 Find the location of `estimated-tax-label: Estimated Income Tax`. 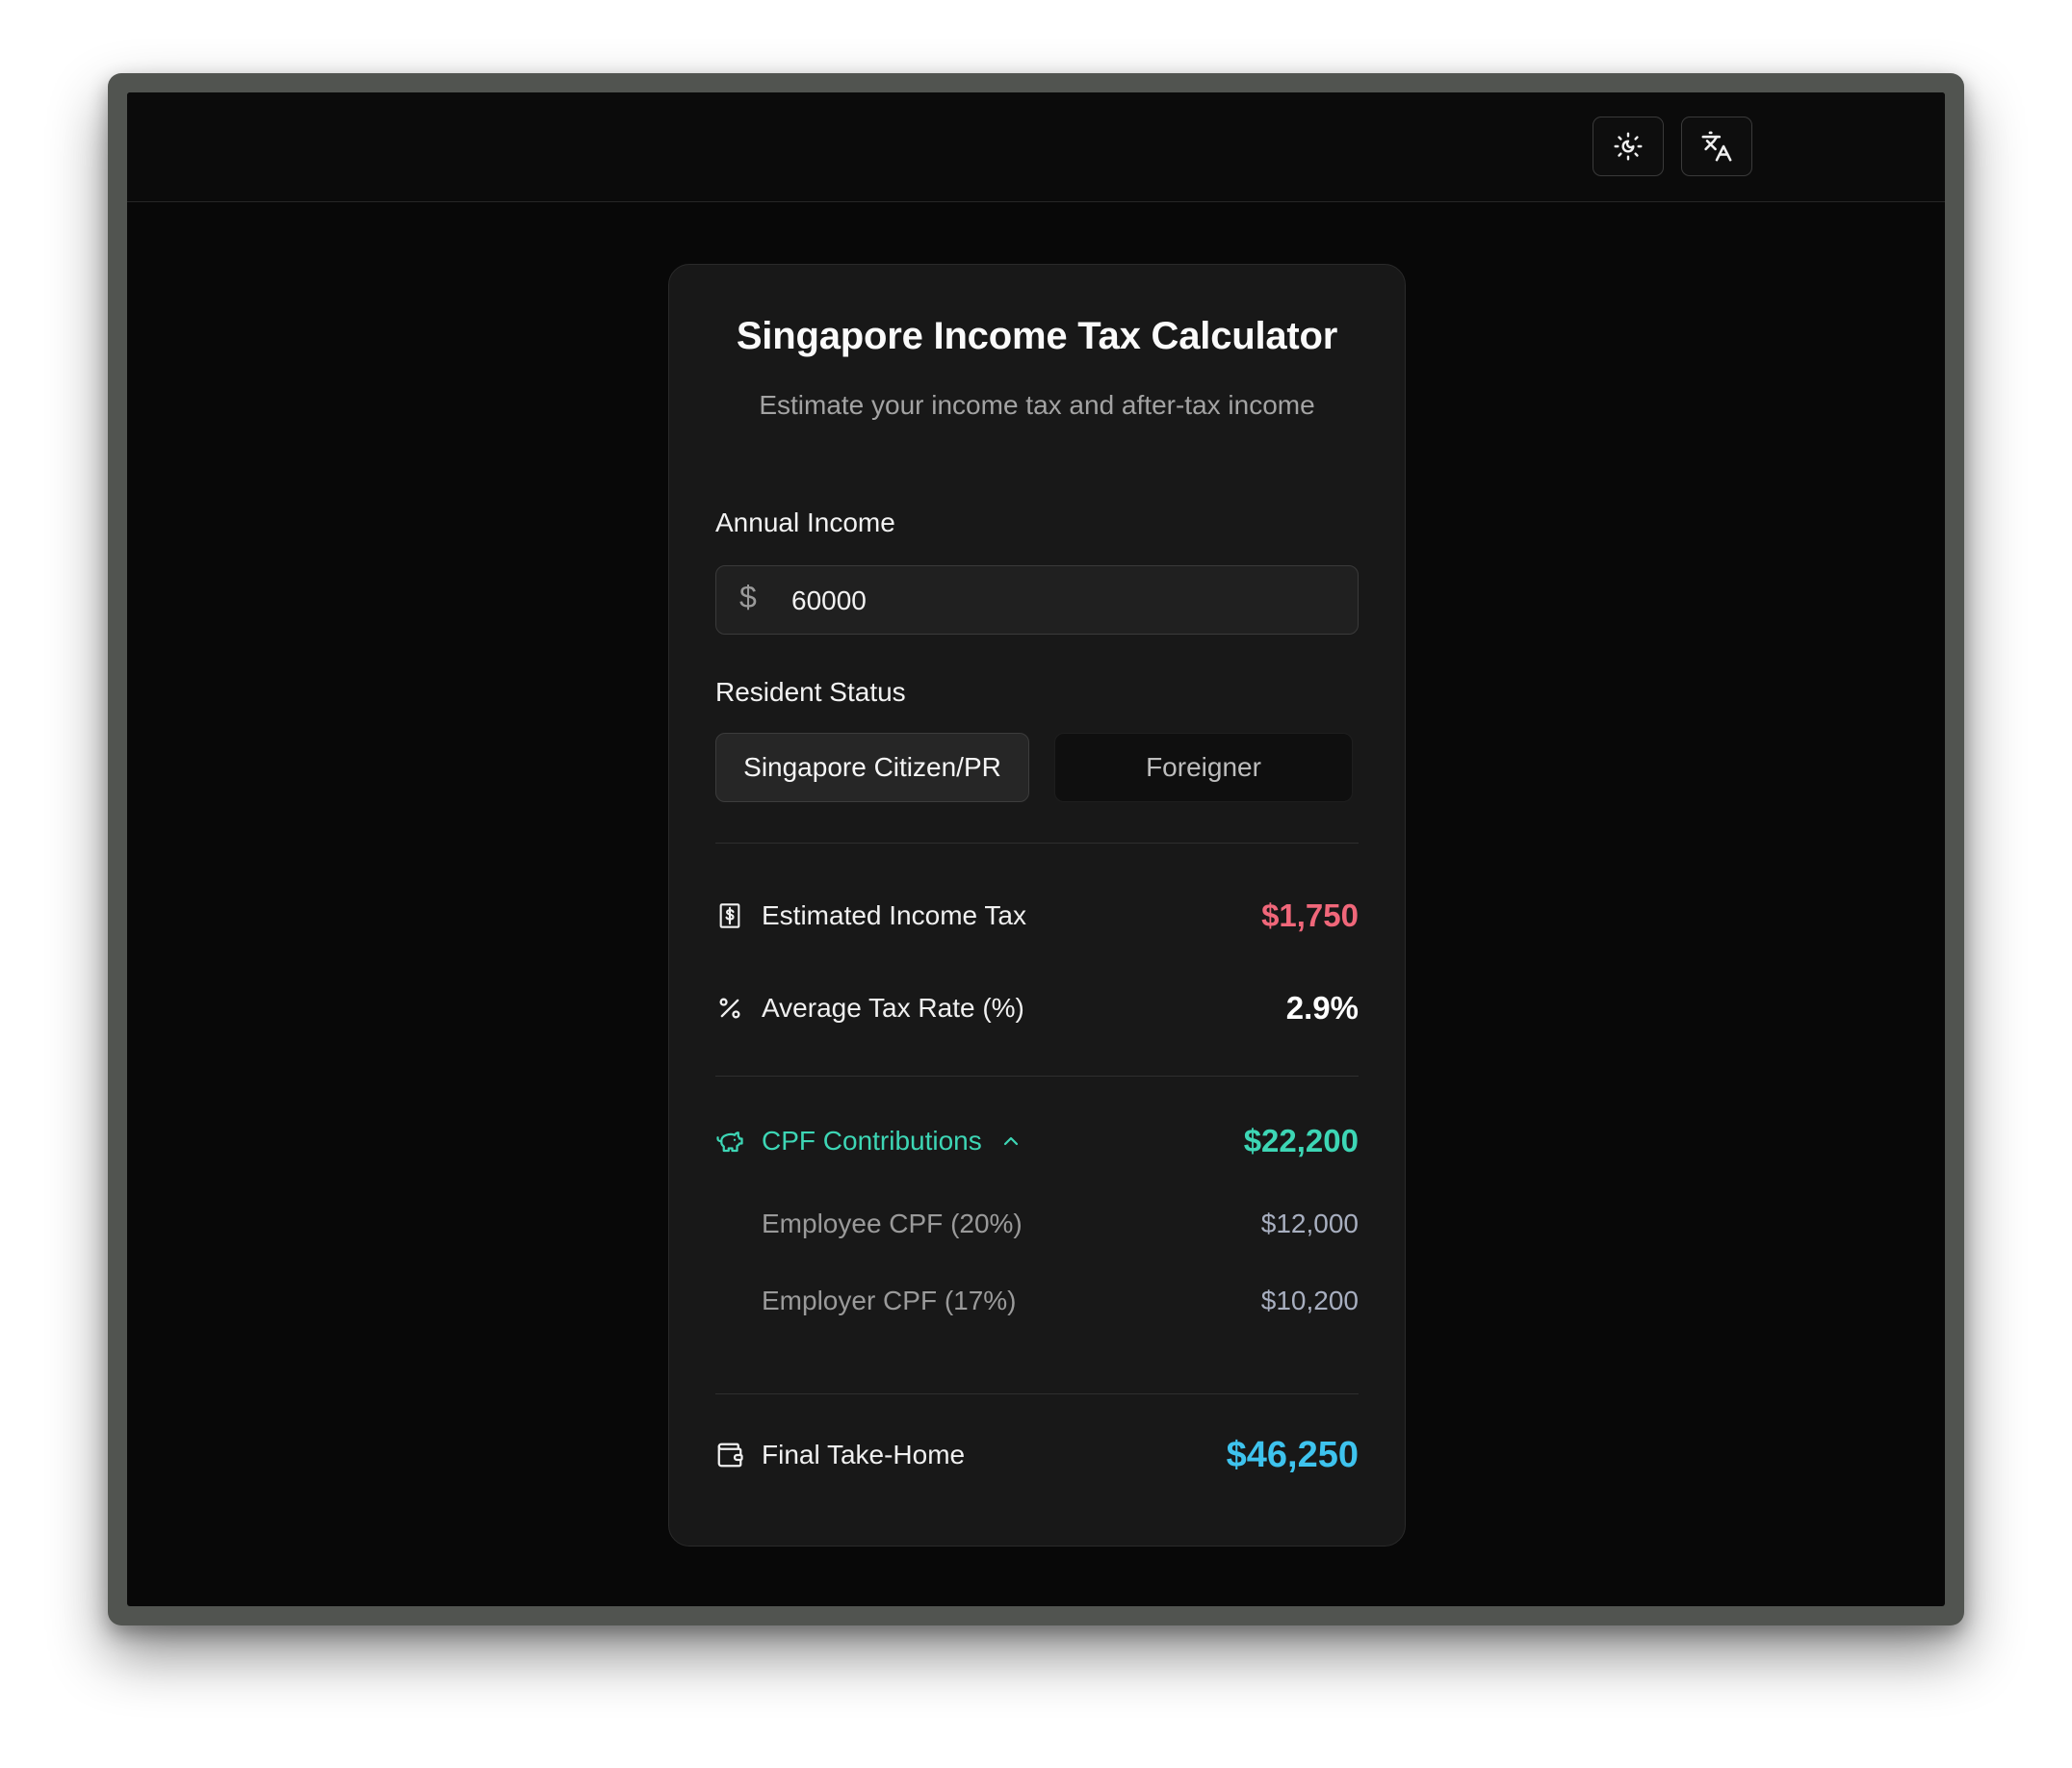

estimated-tax-label: Estimated Income Tax is located at coordinates (894, 915).